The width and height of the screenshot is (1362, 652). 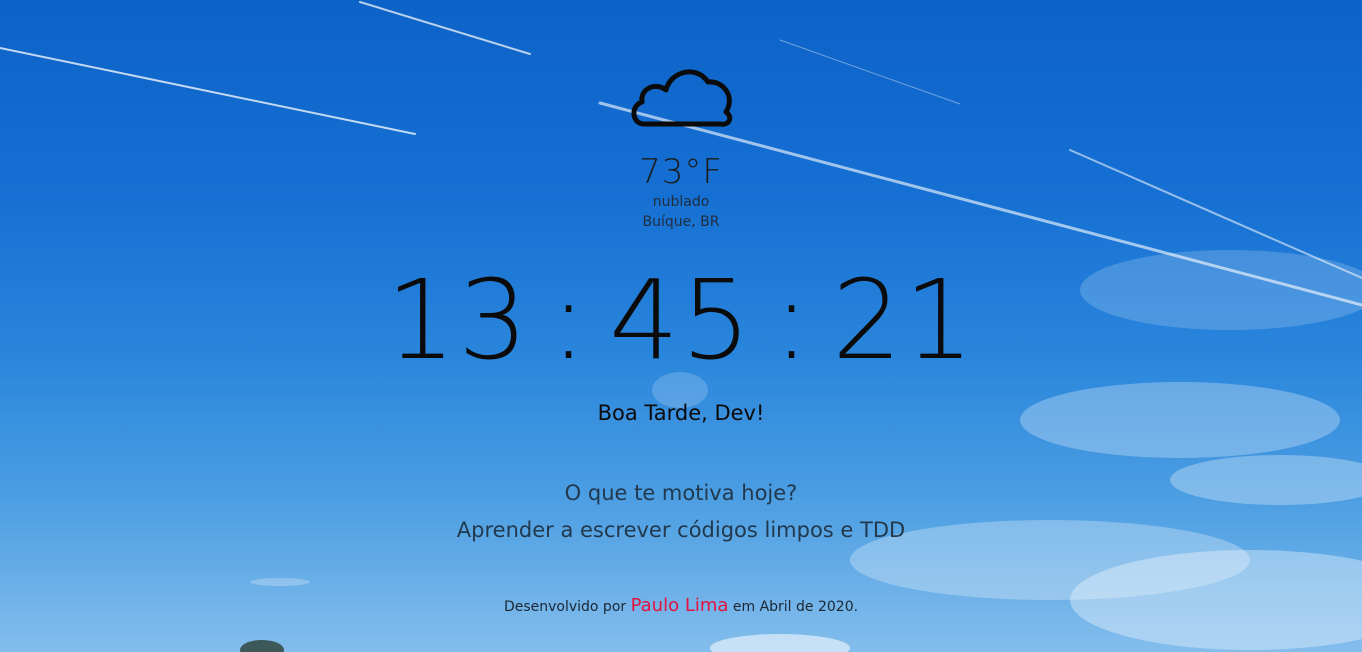 What do you see at coordinates (795, 607) in the screenshot?
I see `credits-suffix: em Abril de 2020.` at bounding box center [795, 607].